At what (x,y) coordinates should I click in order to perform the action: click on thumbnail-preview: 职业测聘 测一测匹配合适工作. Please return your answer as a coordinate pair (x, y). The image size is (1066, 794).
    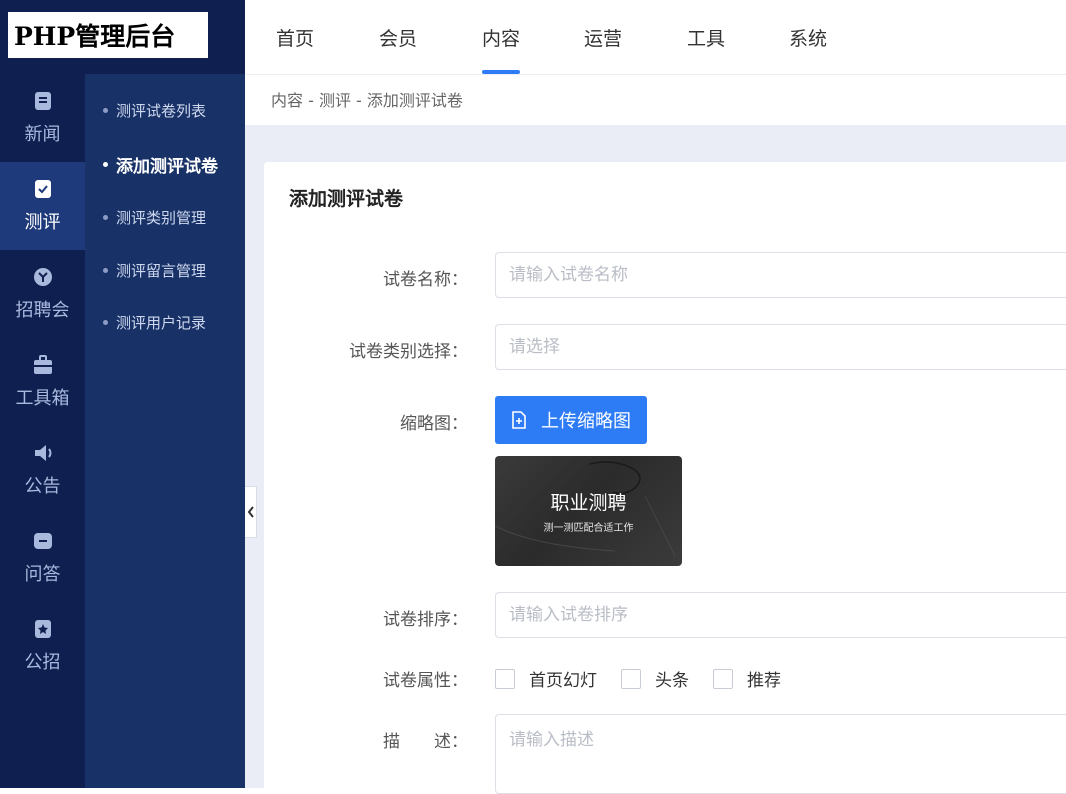
    Looking at the image, I should click on (588, 511).